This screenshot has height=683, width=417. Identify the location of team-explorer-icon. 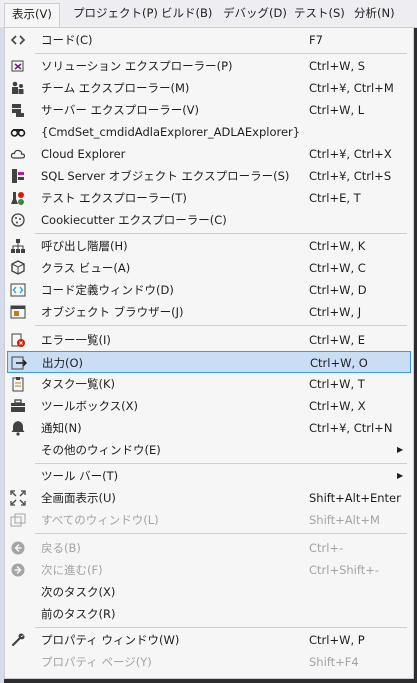
(18, 88).